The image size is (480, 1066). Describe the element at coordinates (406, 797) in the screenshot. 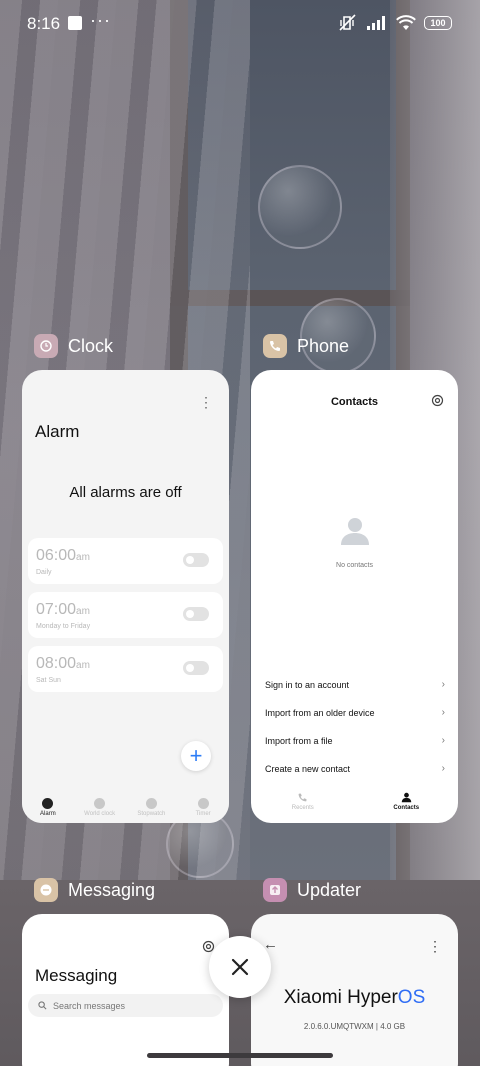

I see `person-icon` at that location.